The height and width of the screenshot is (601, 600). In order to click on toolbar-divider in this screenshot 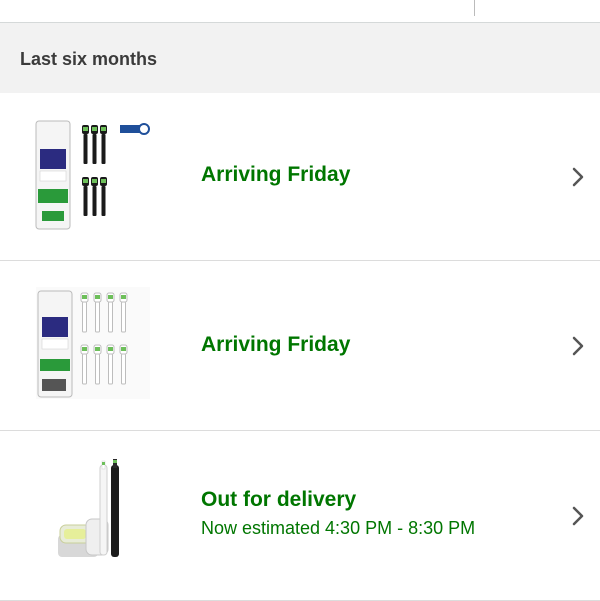, I will do `click(474, 8)`.